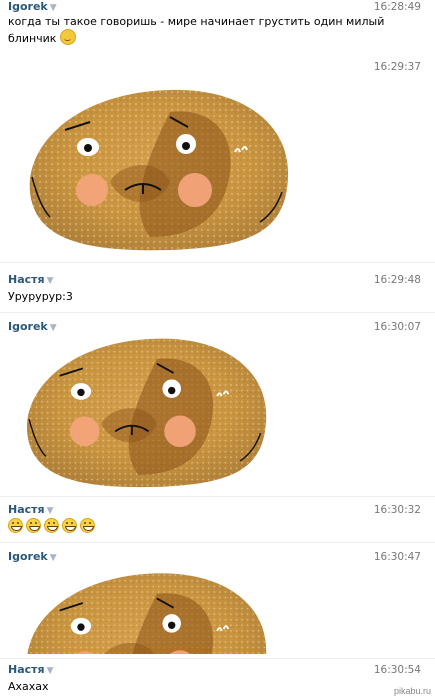 The height and width of the screenshot is (699, 435). I want to click on message-text: Ахахах, so click(28, 686).